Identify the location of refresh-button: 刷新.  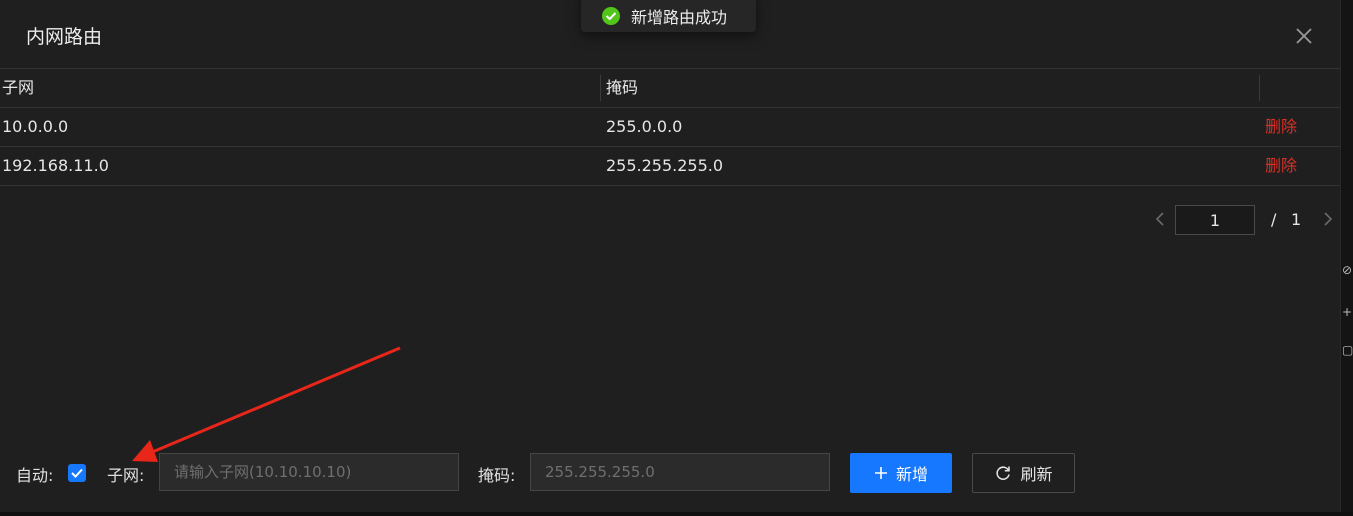
(1023, 473).